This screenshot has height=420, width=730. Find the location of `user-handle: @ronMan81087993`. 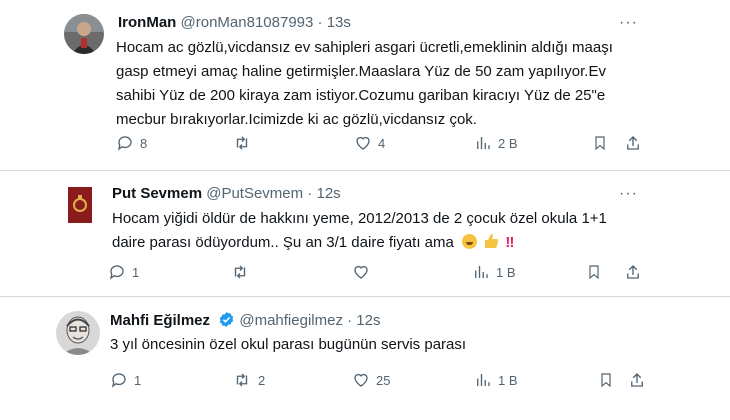

user-handle: @ronMan81087993 is located at coordinates (247, 22).